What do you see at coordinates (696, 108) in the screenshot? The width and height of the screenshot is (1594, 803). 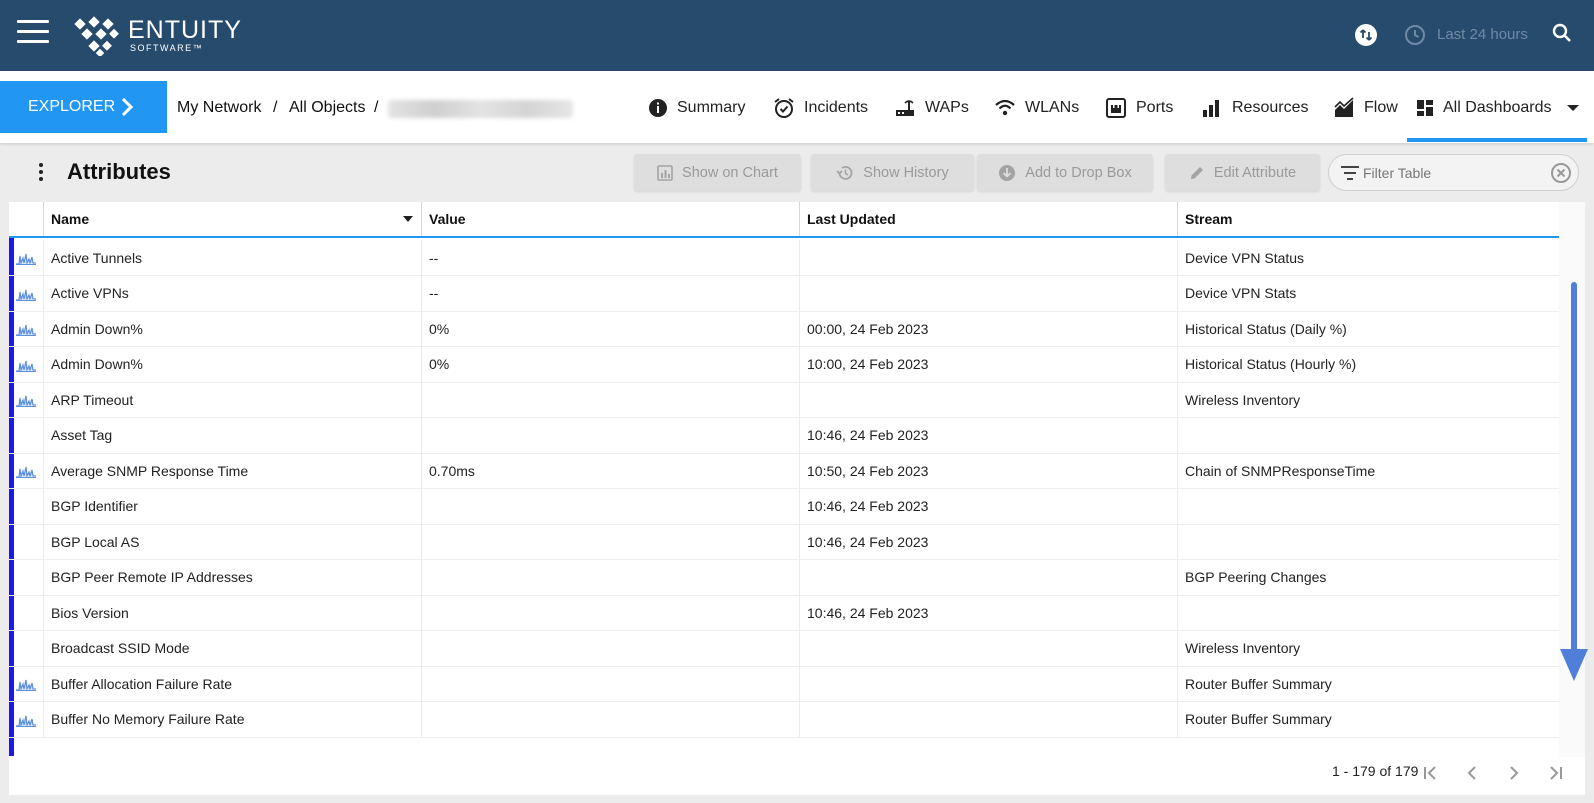 I see `tab-summary: Summary` at bounding box center [696, 108].